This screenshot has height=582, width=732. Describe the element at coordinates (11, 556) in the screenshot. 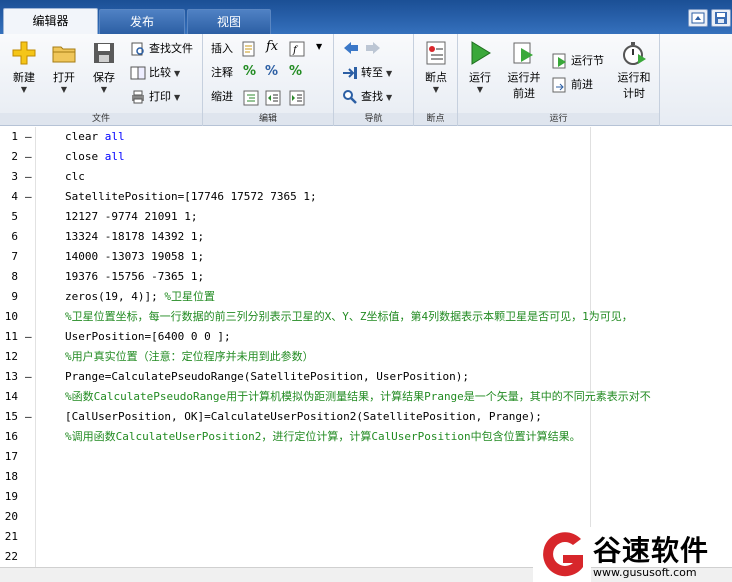

I see `line-number: 22` at that location.